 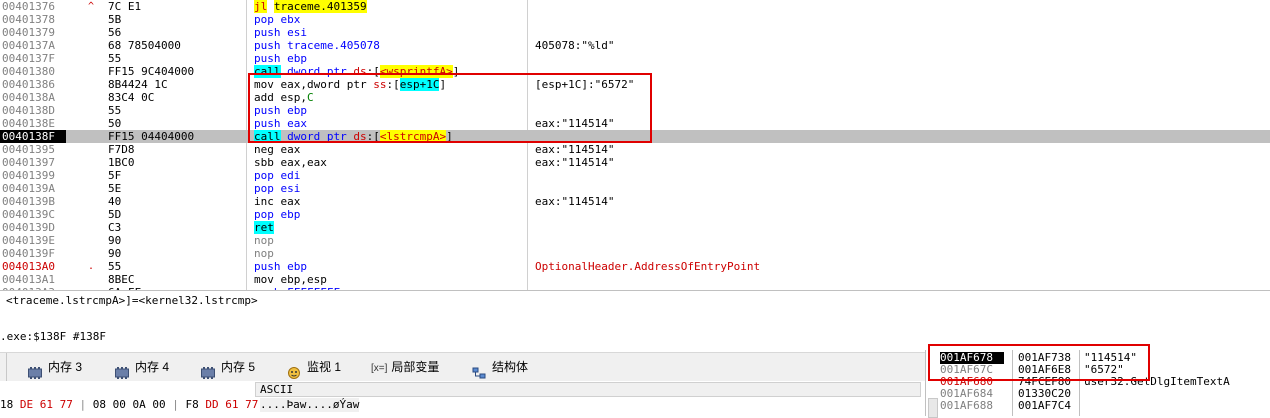 What do you see at coordinates (212, 404) in the screenshot?
I see `hex-byte: DD` at bounding box center [212, 404].